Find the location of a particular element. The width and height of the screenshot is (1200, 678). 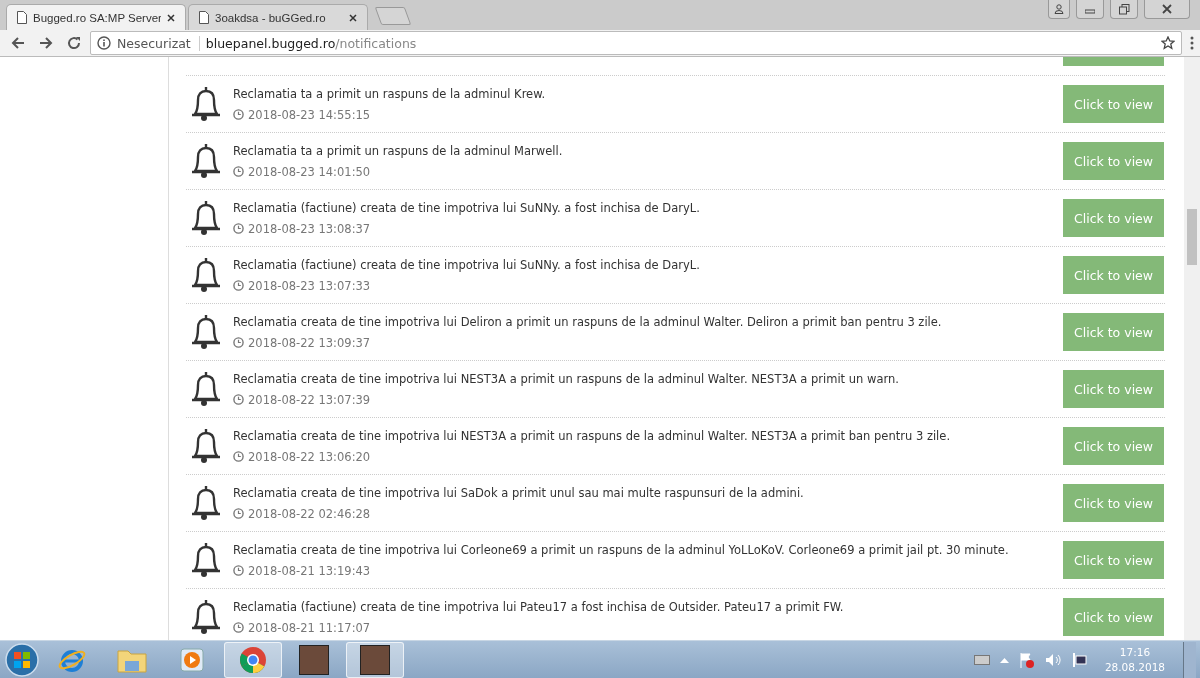

notification-time: 2018-08-21 11:17:07 is located at coordinates (309, 627).